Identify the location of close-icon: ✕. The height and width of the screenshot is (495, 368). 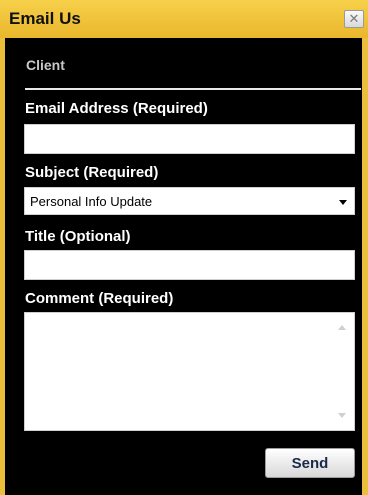
(354, 18).